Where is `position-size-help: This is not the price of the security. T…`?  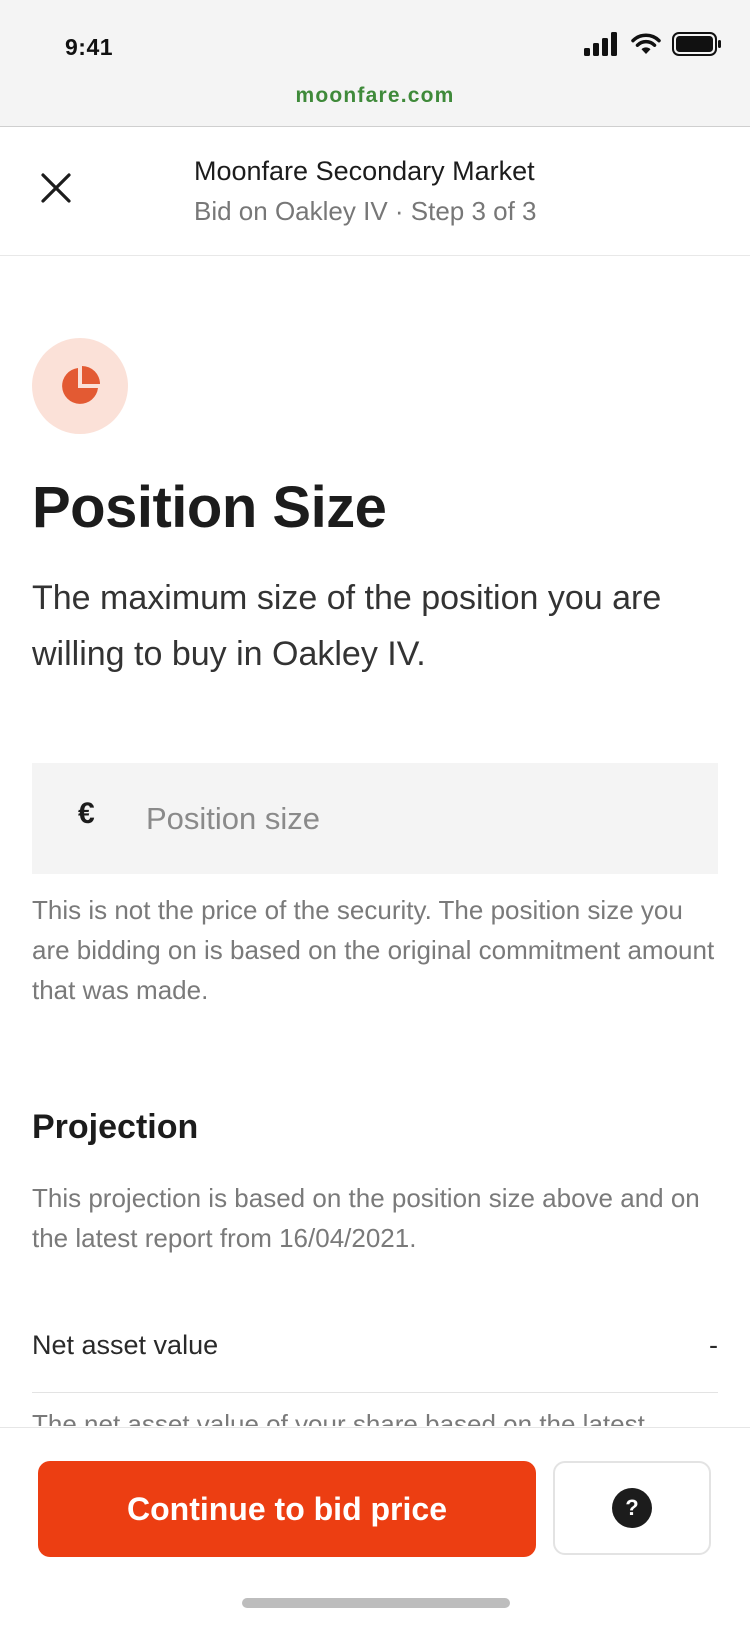 position-size-help: This is not the price of the security. T… is located at coordinates (373, 950).